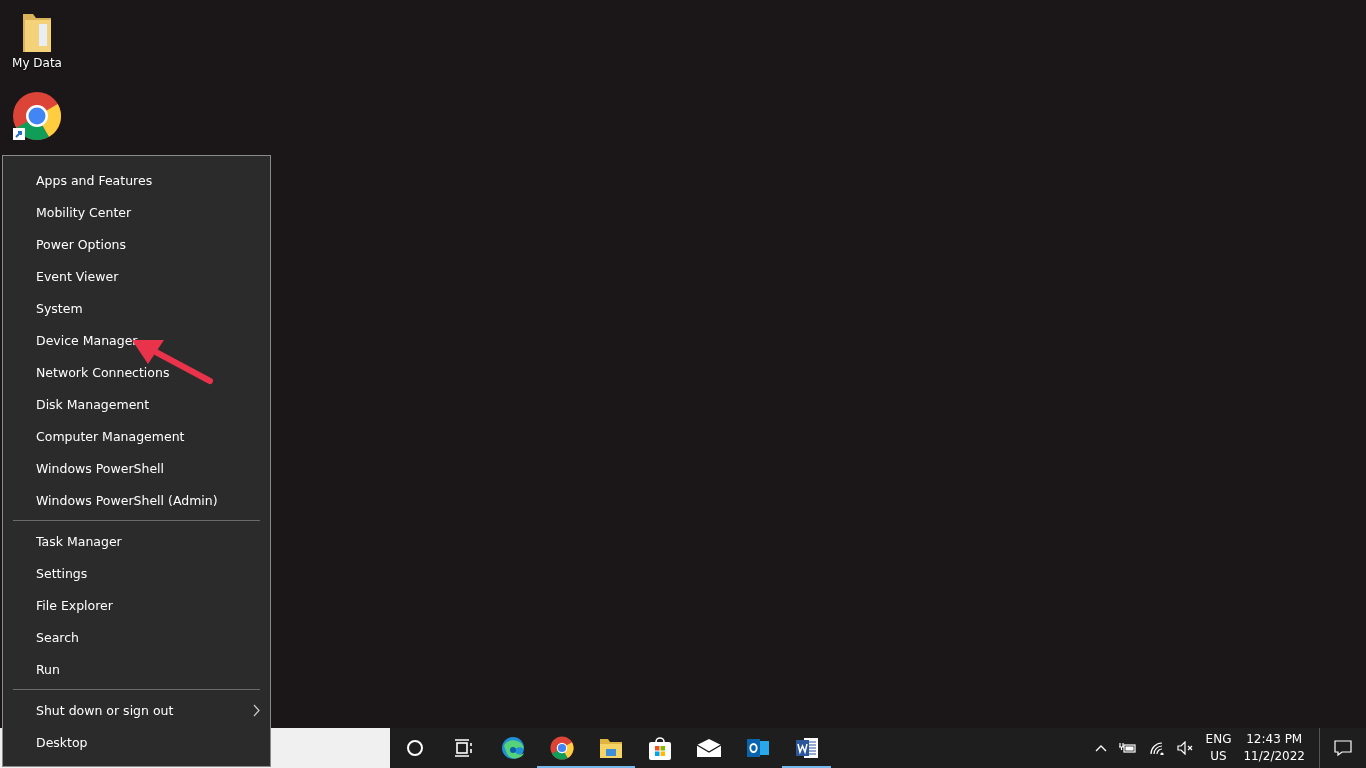 The width and height of the screenshot is (1366, 768). I want to click on circle-icon, so click(414, 748).